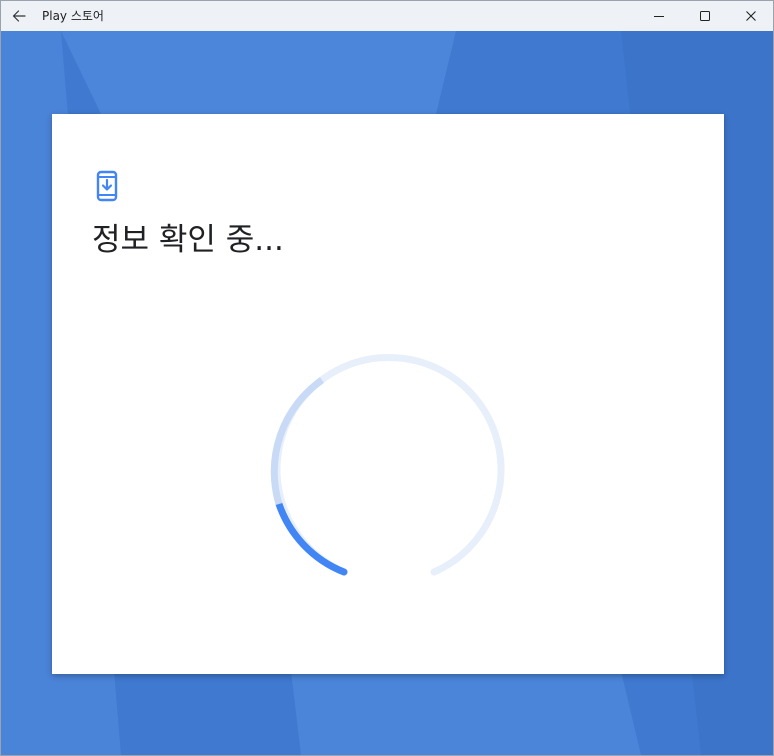 The image size is (774, 756). What do you see at coordinates (387, 16) in the screenshot?
I see `title-bar: Play 스토어` at bounding box center [387, 16].